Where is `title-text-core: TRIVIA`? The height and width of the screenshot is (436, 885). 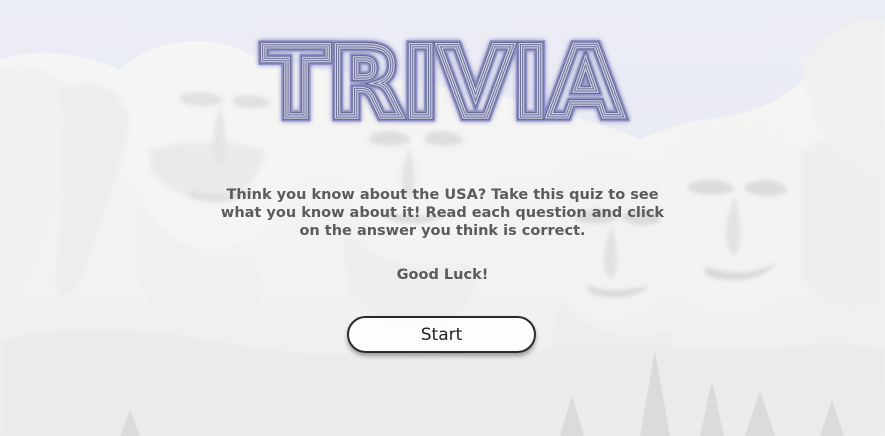 title-text-core: TRIVIA is located at coordinates (442, 77).